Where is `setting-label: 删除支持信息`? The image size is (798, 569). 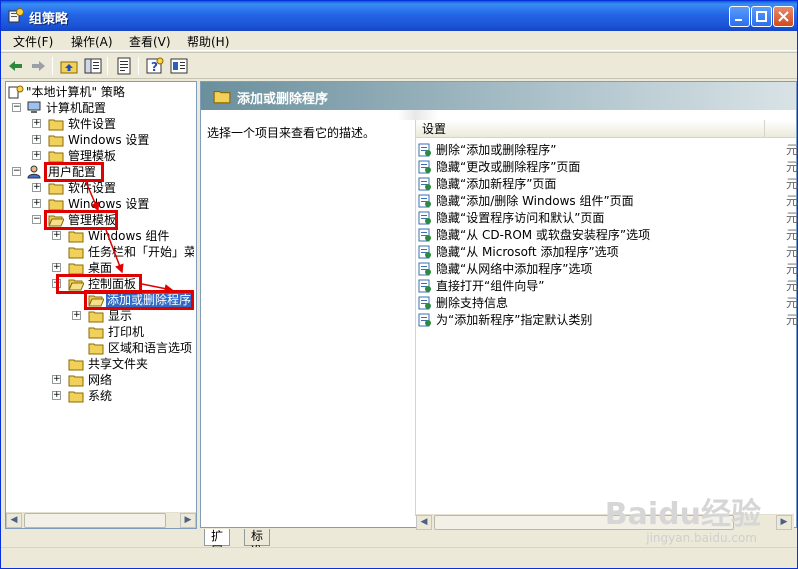 setting-label: 删除支持信息 is located at coordinates (472, 303).